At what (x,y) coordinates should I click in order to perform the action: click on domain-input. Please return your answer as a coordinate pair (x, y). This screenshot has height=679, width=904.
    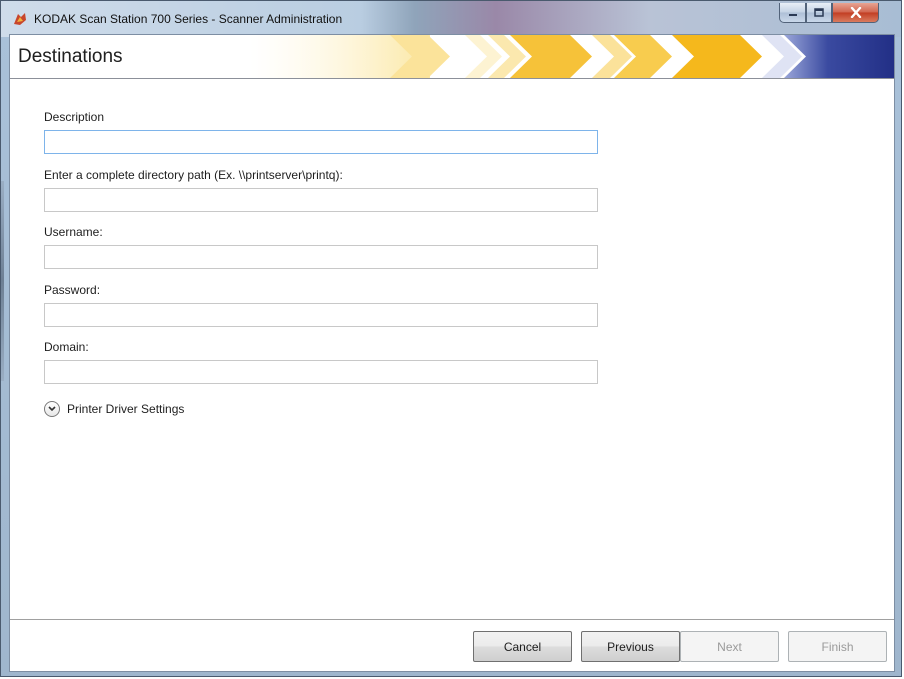
    Looking at the image, I should click on (321, 372).